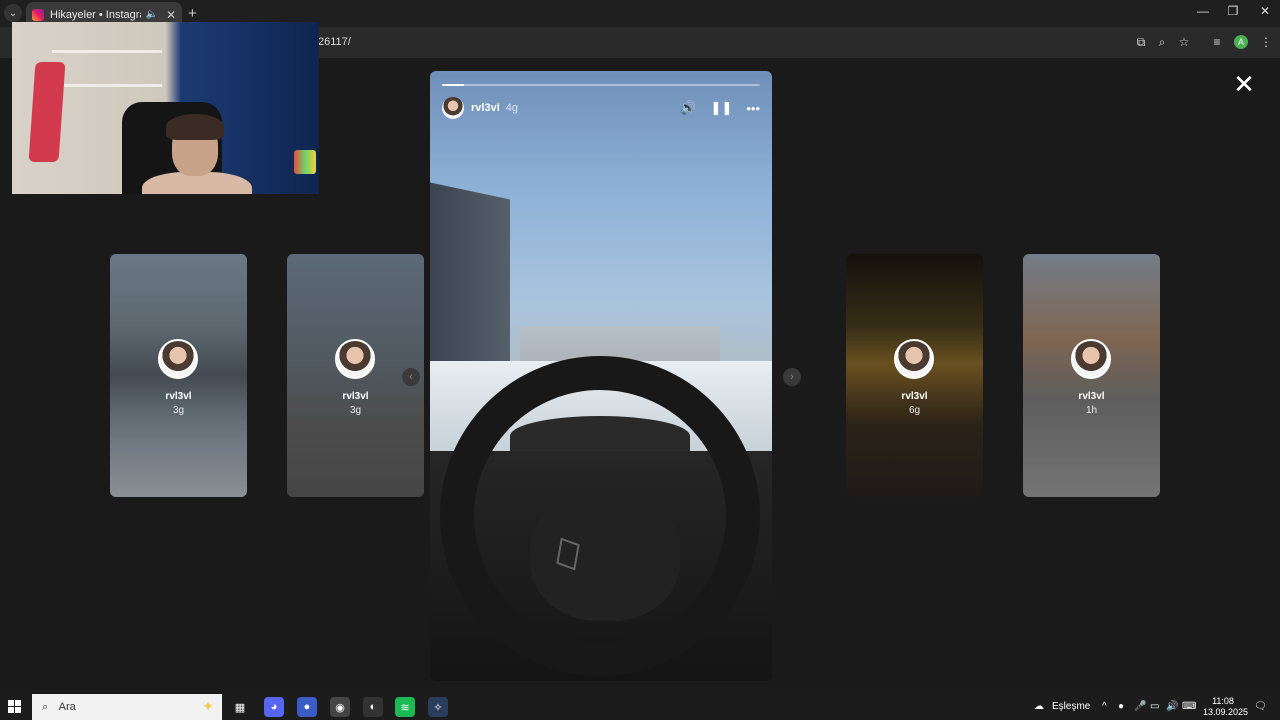 The width and height of the screenshot is (1280, 720). I want to click on pause-icon: ❚❚, so click(722, 108).